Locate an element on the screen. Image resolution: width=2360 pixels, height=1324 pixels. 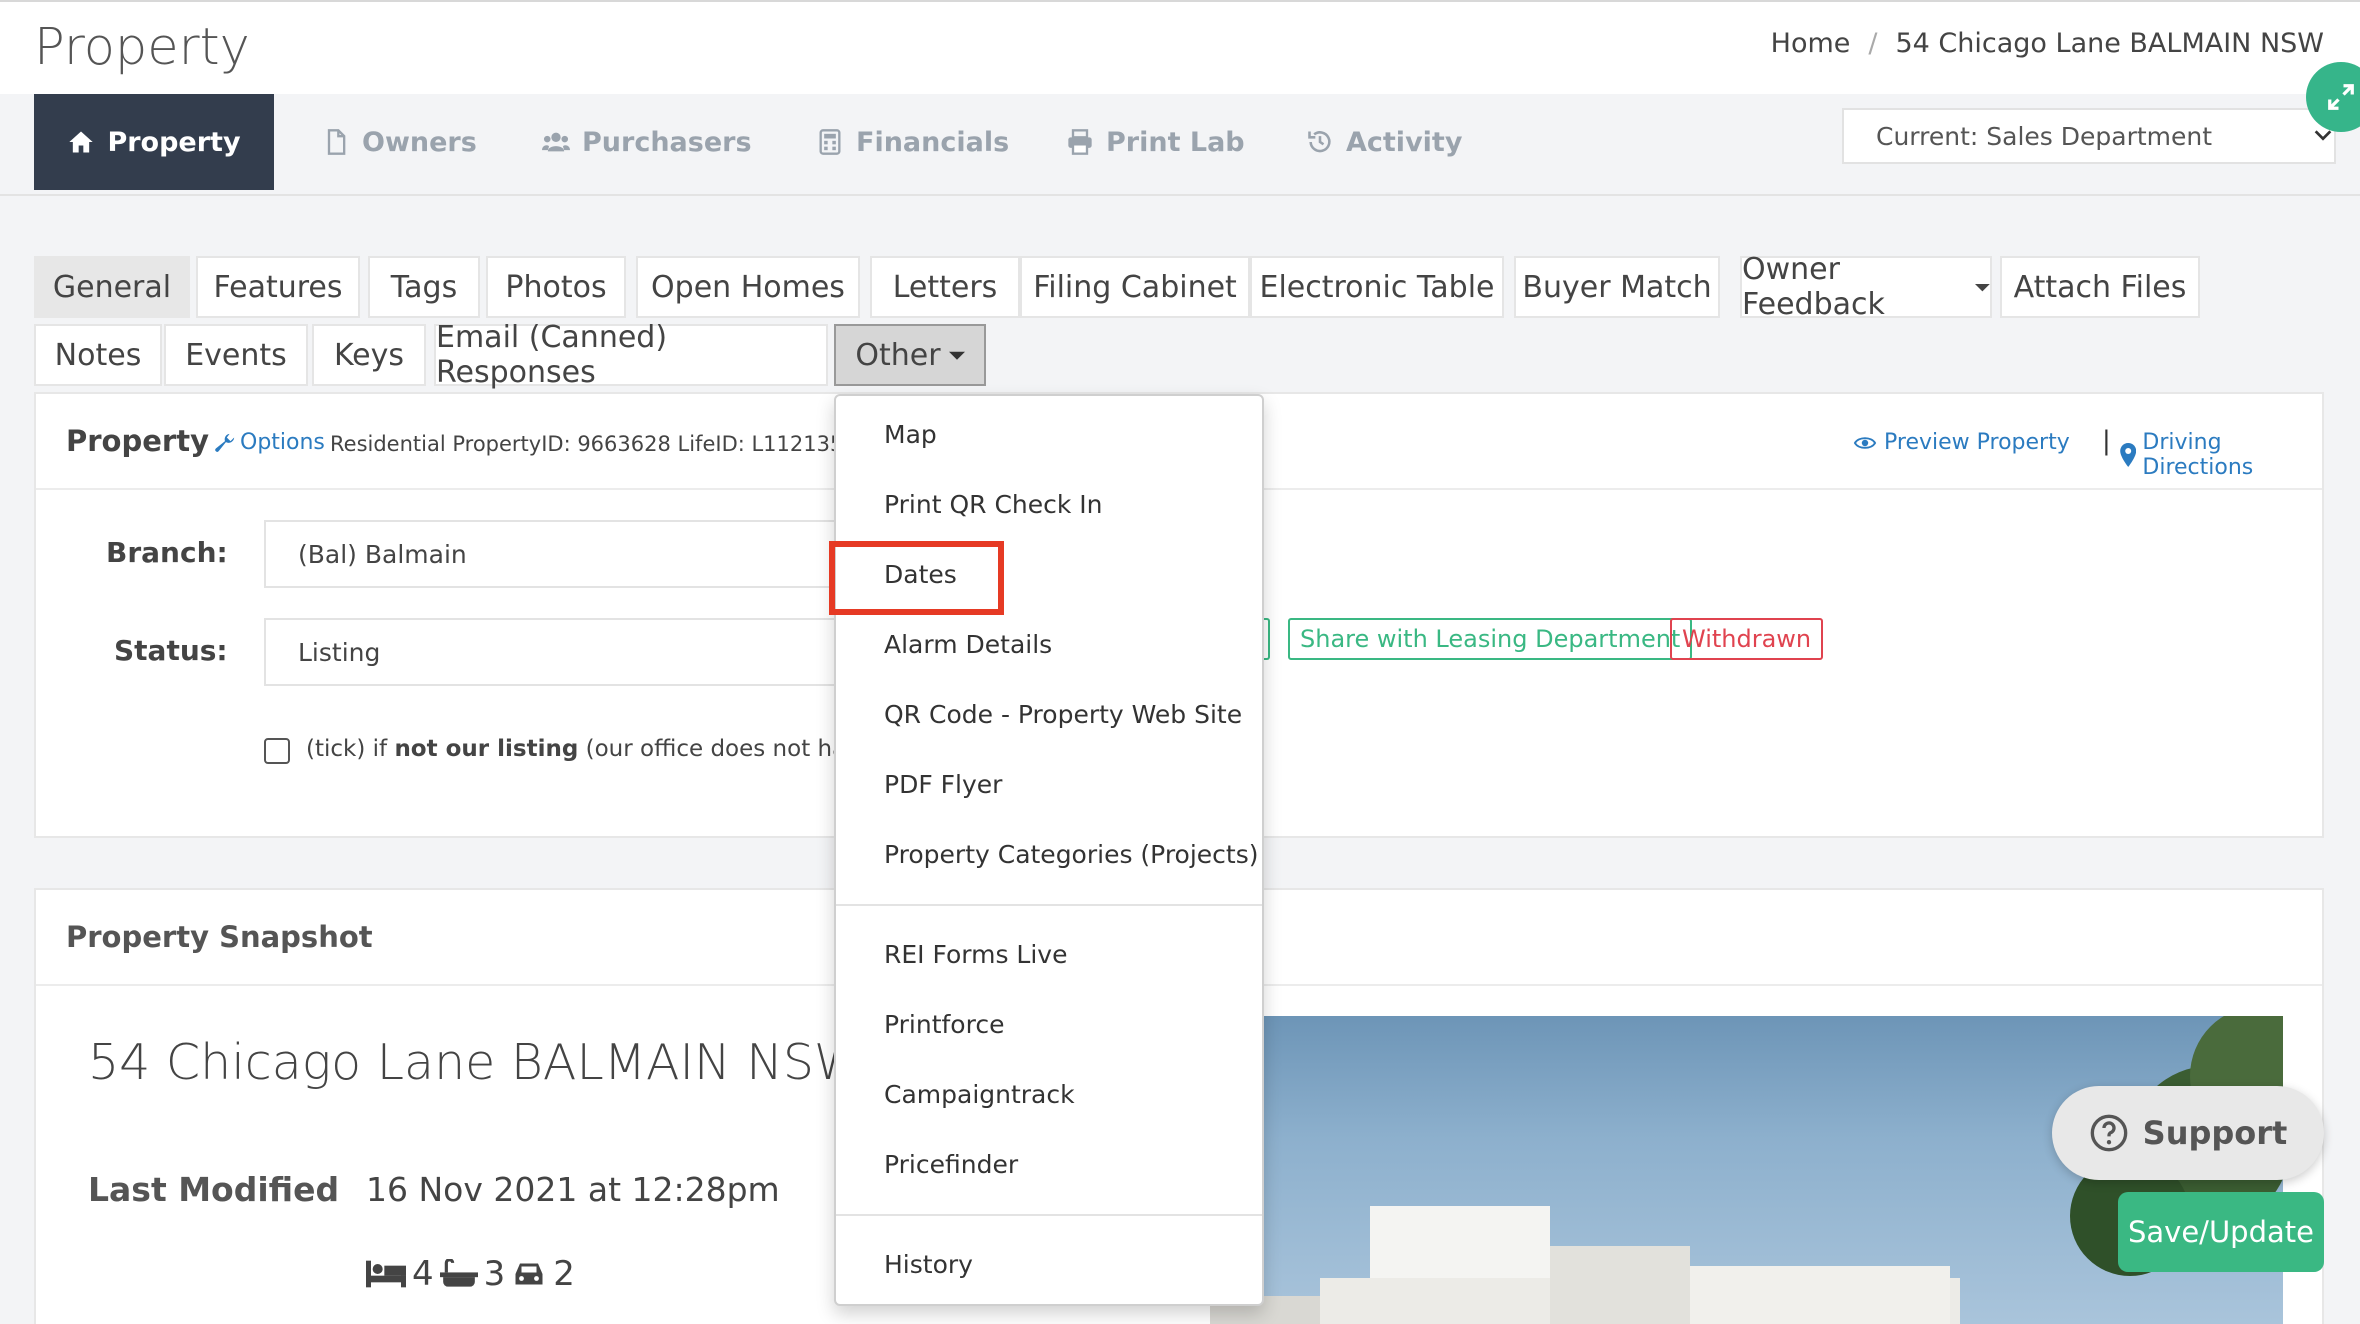
branch-value: (Bal) Balmain is located at coordinates (382, 554).